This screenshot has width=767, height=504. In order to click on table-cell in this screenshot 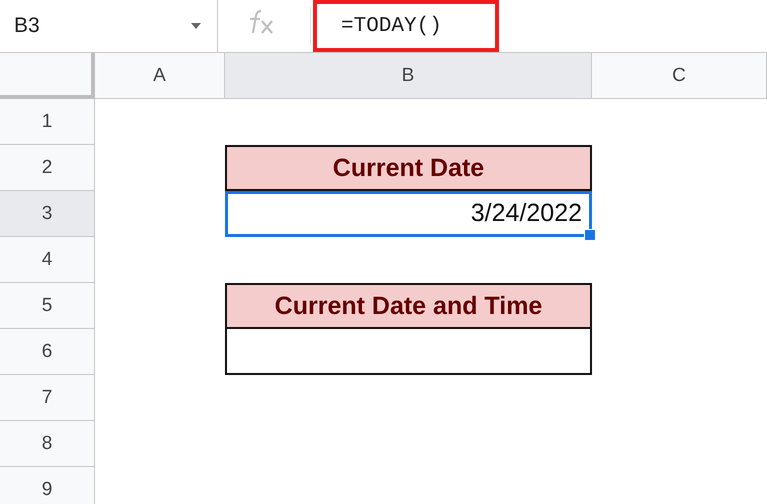, I will do `click(408, 352)`.